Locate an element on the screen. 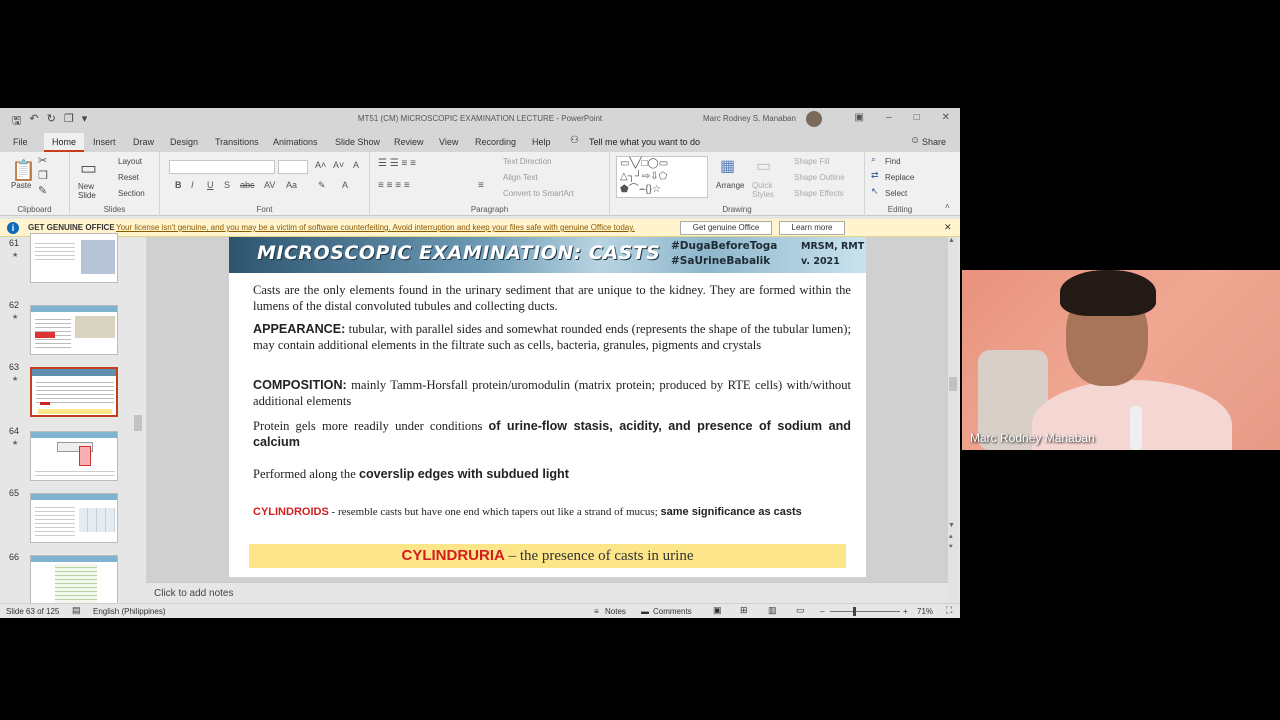 Image resolution: width=1280 pixels, height=720 pixels. text-direction-button: Text Direction is located at coordinates (527, 161).